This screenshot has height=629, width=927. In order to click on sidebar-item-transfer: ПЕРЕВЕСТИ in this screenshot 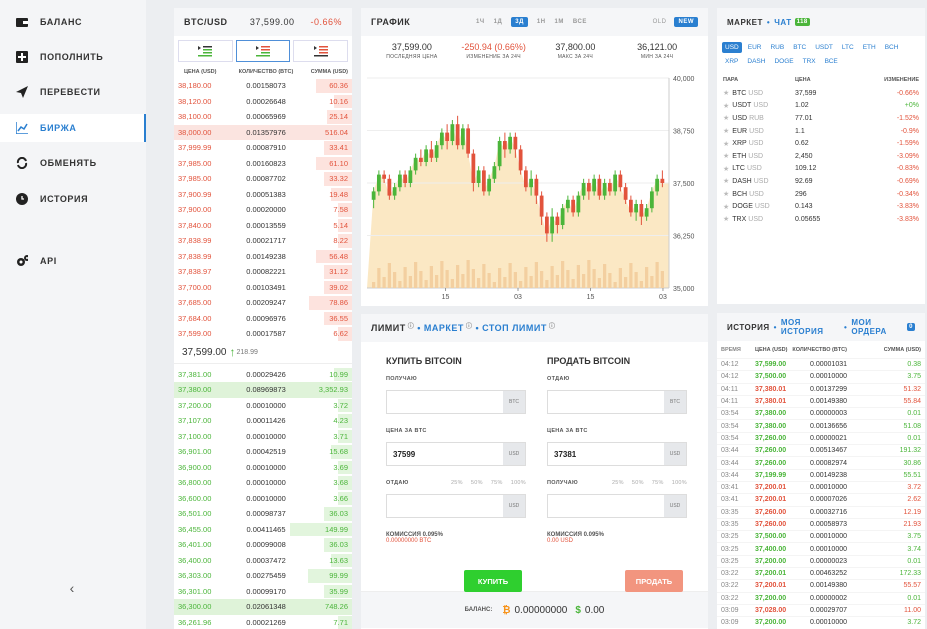, I will do `click(73, 92)`.